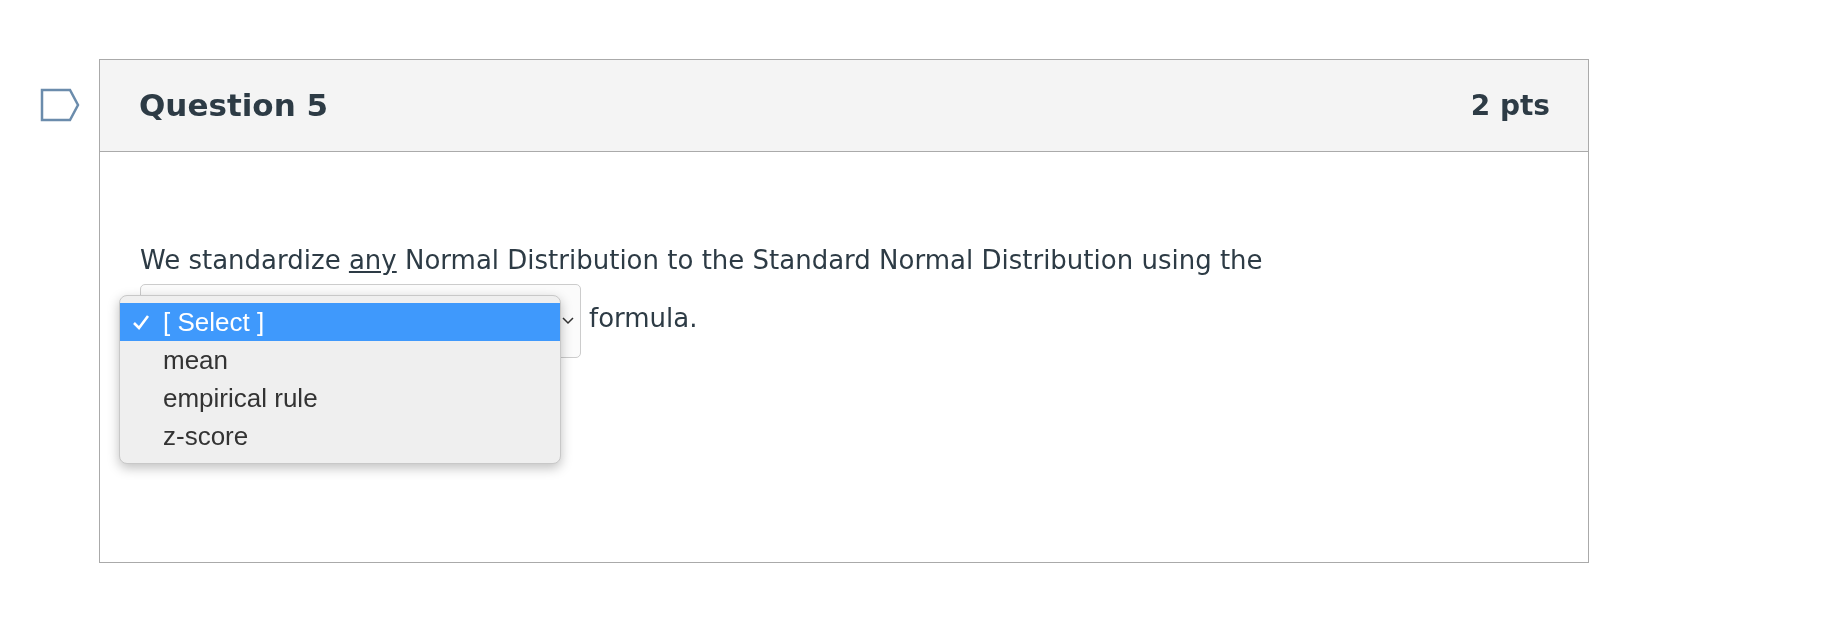 The height and width of the screenshot is (624, 1832). I want to click on chevron-icon, so click(568, 320).